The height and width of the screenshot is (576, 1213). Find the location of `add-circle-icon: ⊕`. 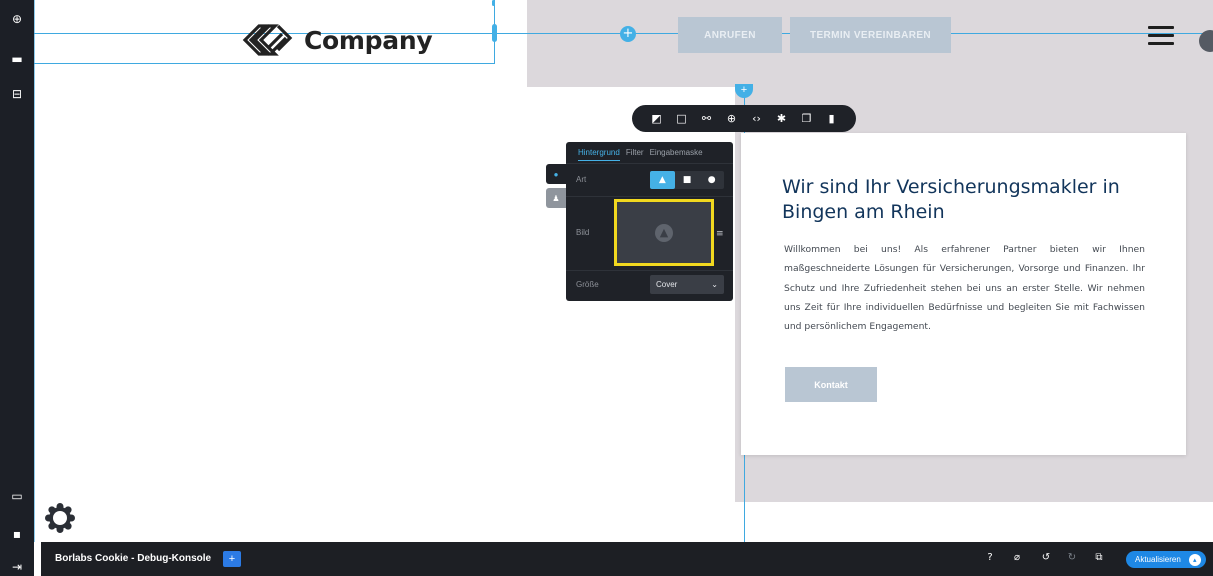

add-circle-icon: ⊕ is located at coordinates (17, 19).